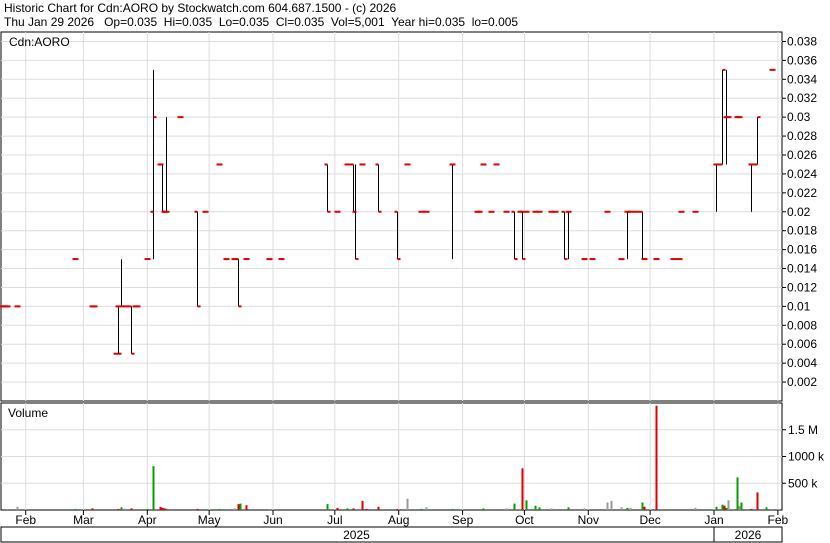  I want to click on year-label: 2026, so click(748, 535).